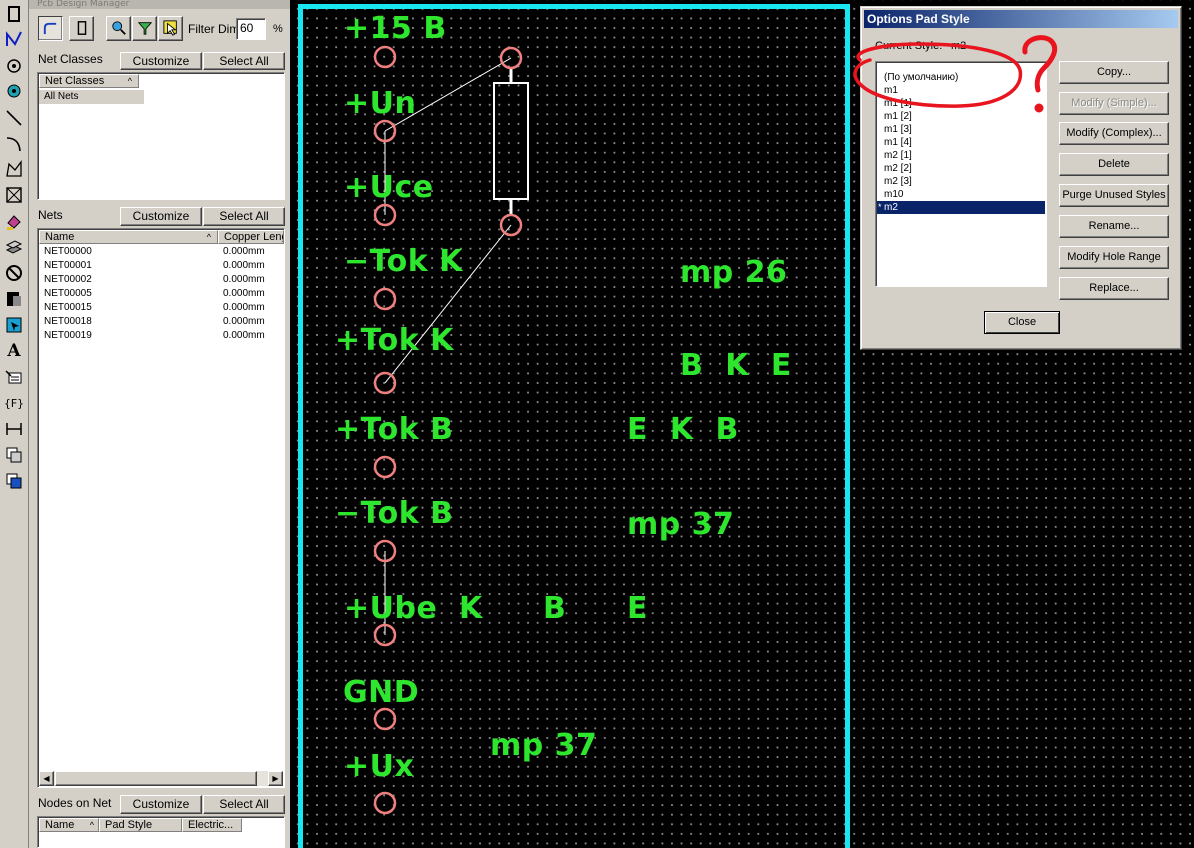 This screenshot has width=1194, height=848. I want to click on pad-style-name: m1, so click(891, 90).